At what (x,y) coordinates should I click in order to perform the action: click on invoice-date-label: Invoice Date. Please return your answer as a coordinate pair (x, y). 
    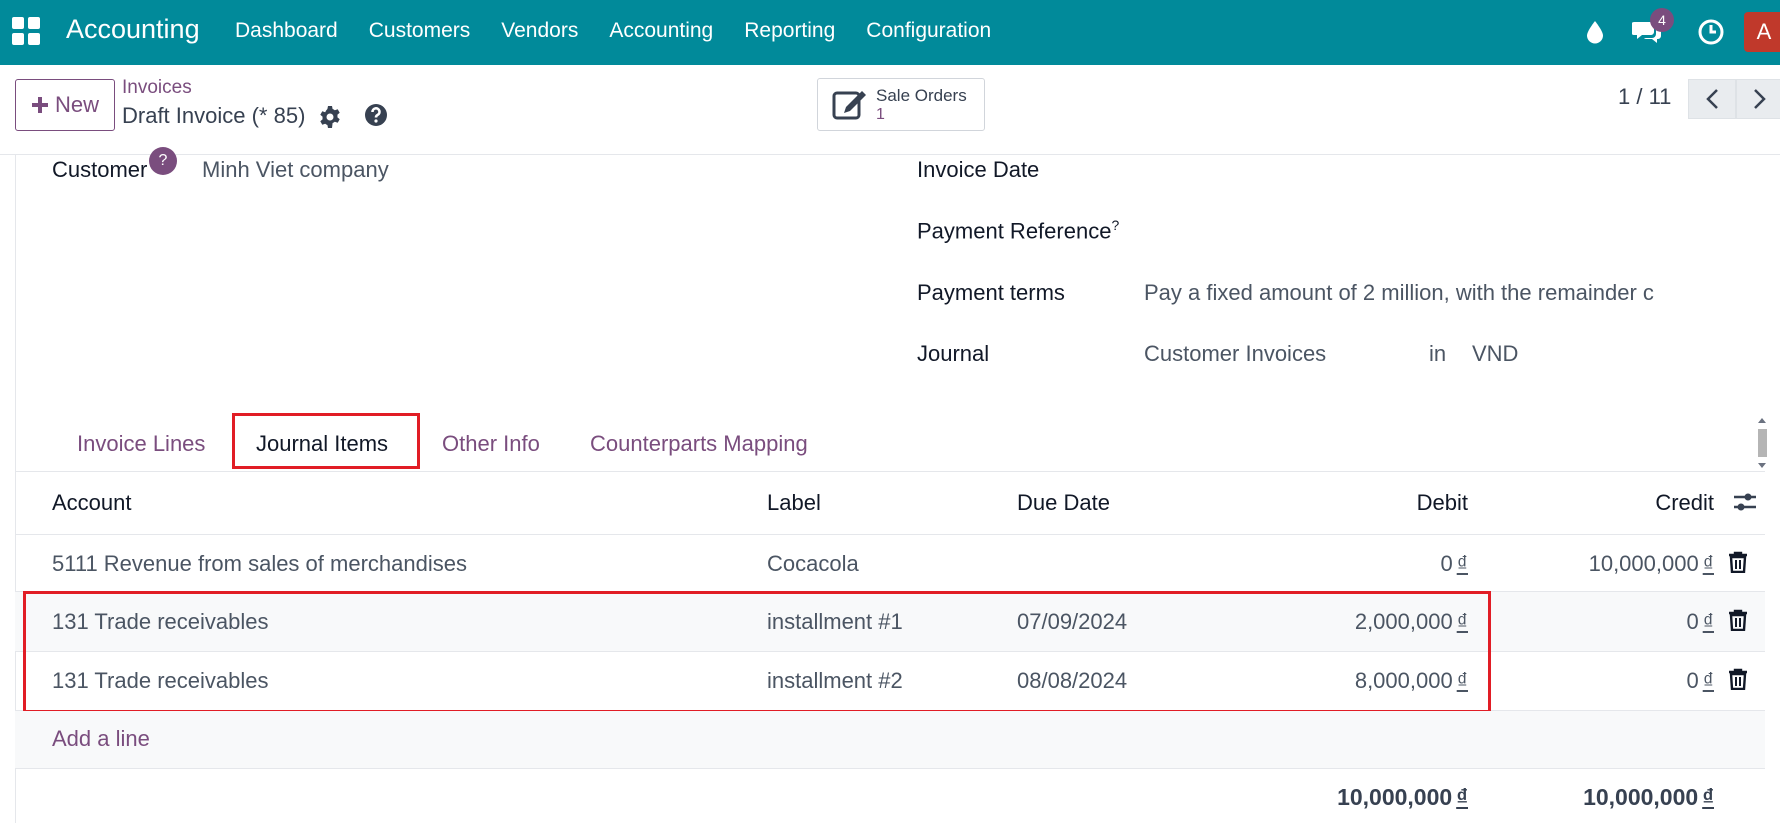
    Looking at the image, I should click on (978, 169).